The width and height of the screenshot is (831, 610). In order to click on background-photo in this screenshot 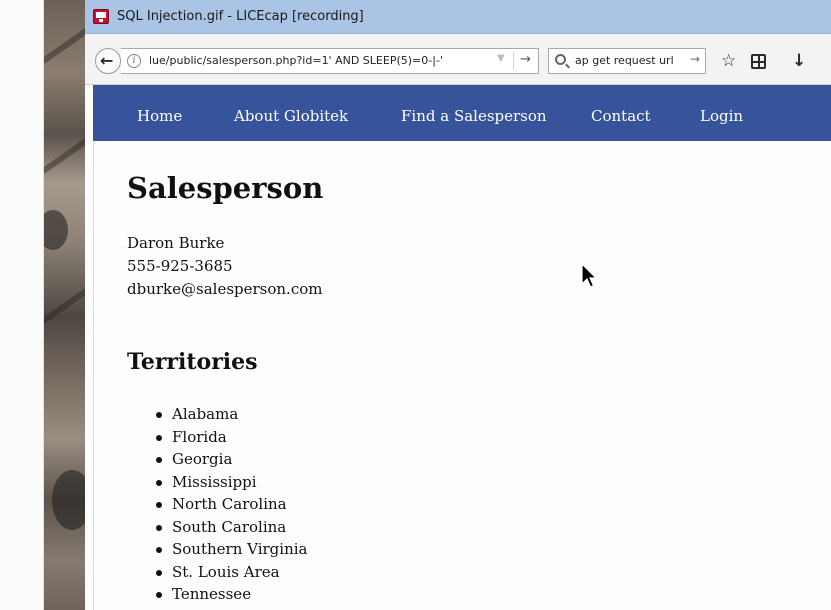, I will do `click(64, 305)`.